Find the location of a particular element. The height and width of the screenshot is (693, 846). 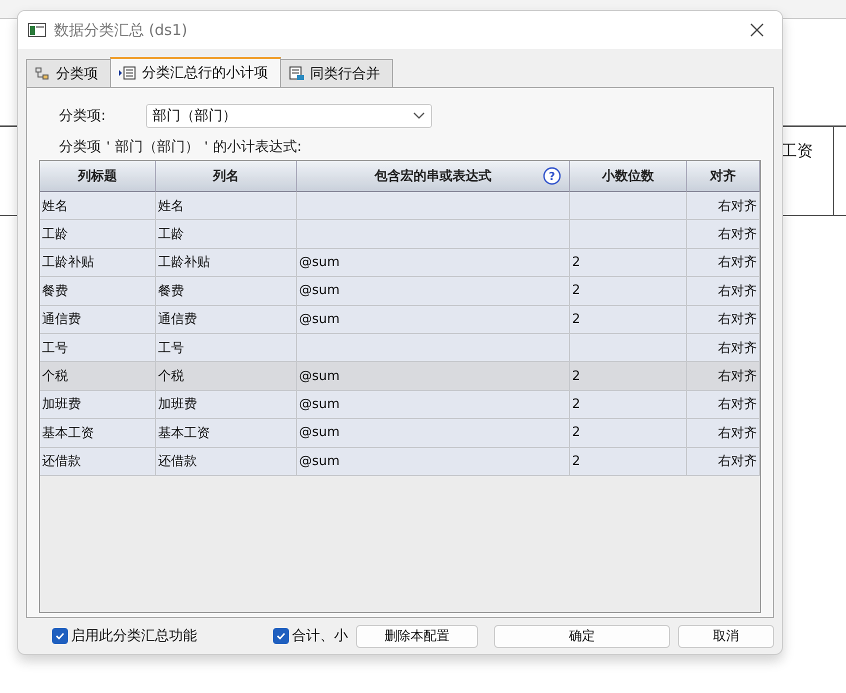

tab: 同类行合并 is located at coordinates (336, 73).